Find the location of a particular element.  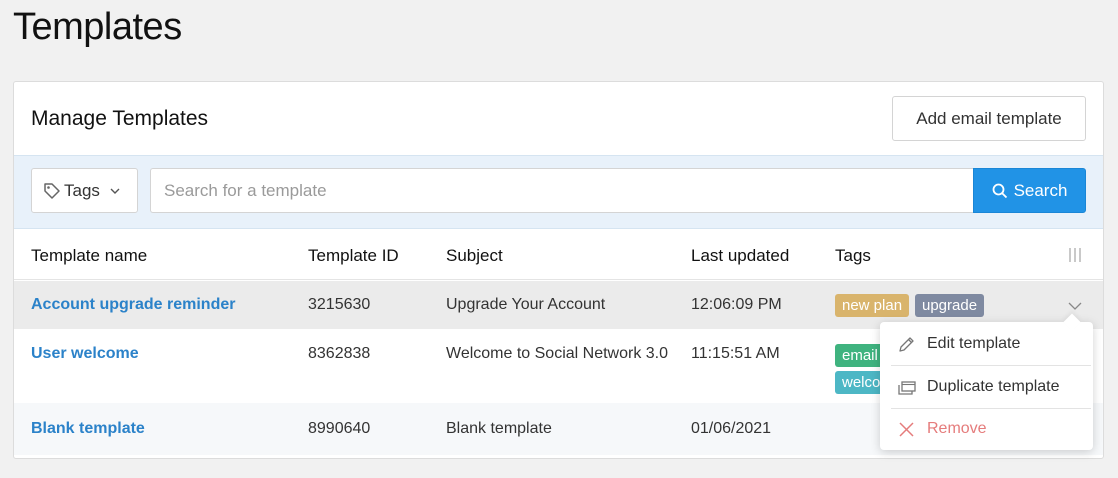

template-id: 8362838 is located at coordinates (339, 353).